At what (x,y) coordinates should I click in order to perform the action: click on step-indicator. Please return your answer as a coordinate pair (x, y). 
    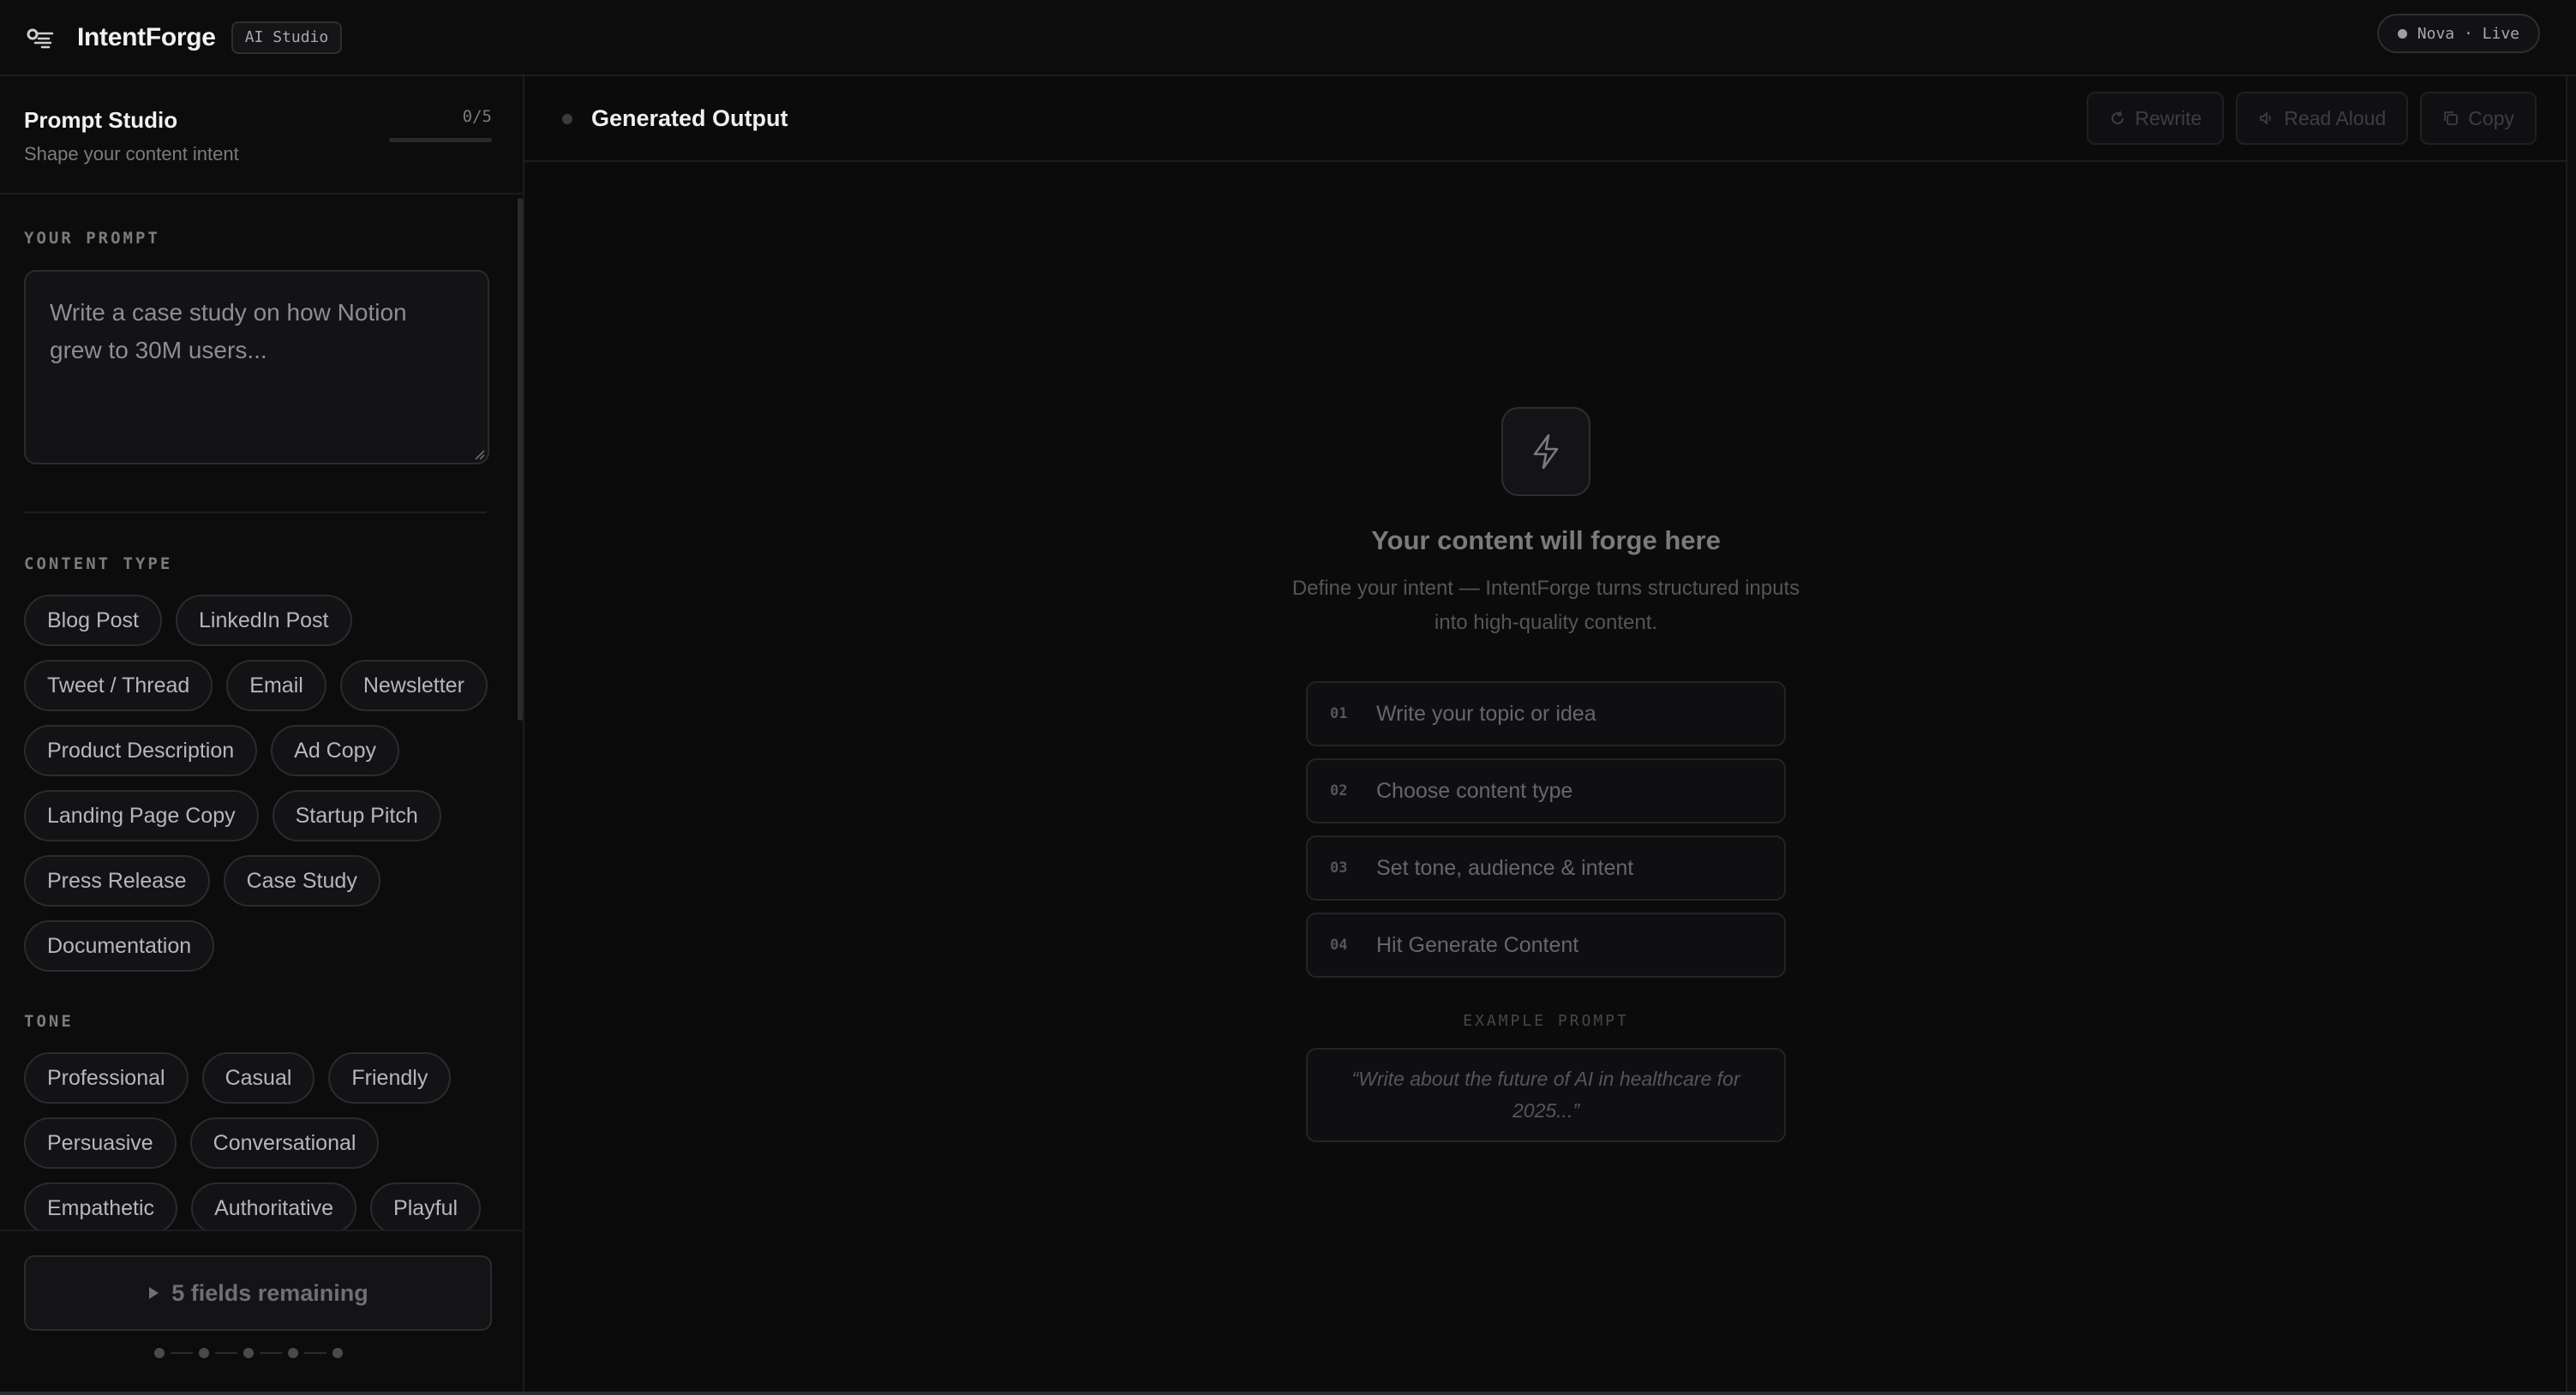
    Looking at the image, I should click on (248, 1353).